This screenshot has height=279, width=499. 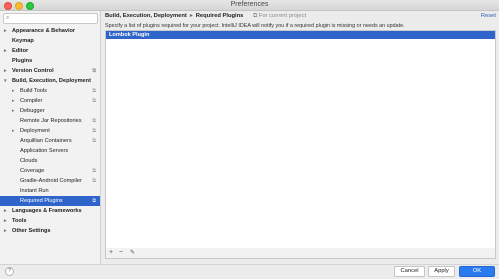 What do you see at coordinates (488, 16) in the screenshot?
I see `reset-link: Reset` at bounding box center [488, 16].